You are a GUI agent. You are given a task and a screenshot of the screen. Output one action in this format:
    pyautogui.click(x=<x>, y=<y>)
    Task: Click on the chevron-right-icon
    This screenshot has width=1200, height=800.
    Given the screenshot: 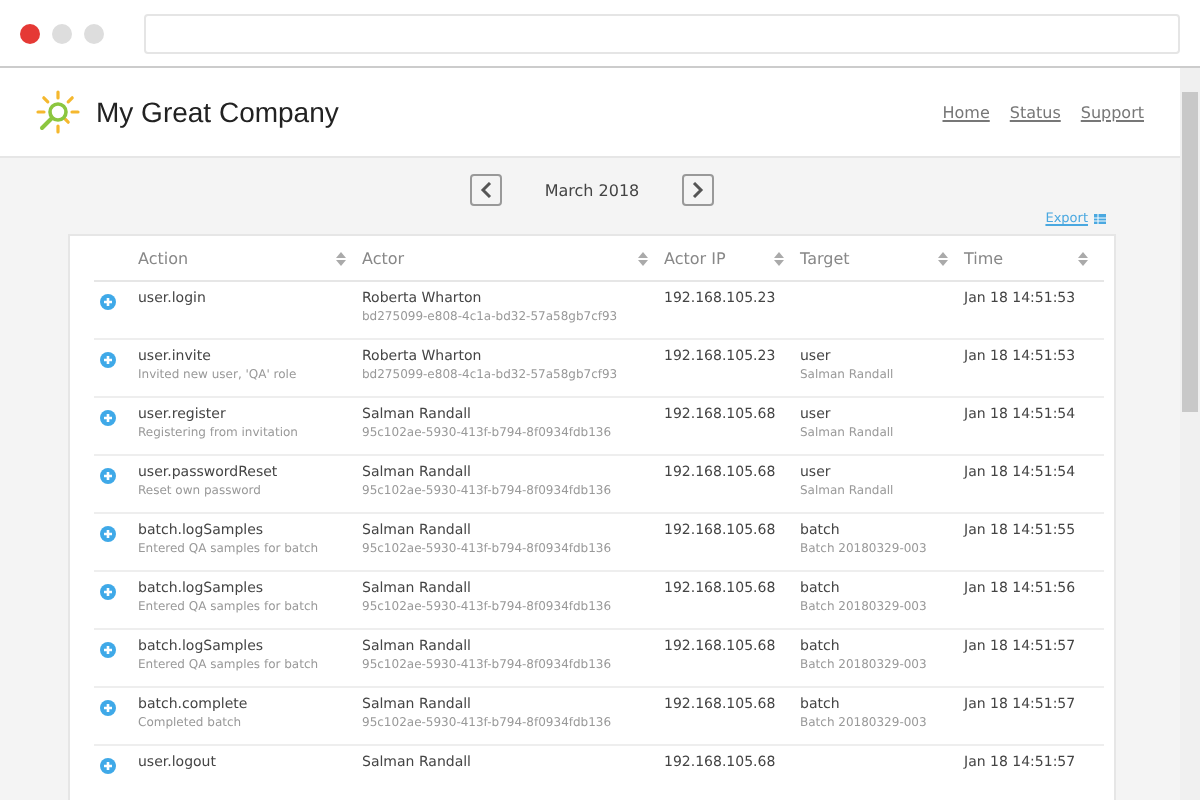 What is the action you would take?
    pyautogui.click(x=698, y=190)
    